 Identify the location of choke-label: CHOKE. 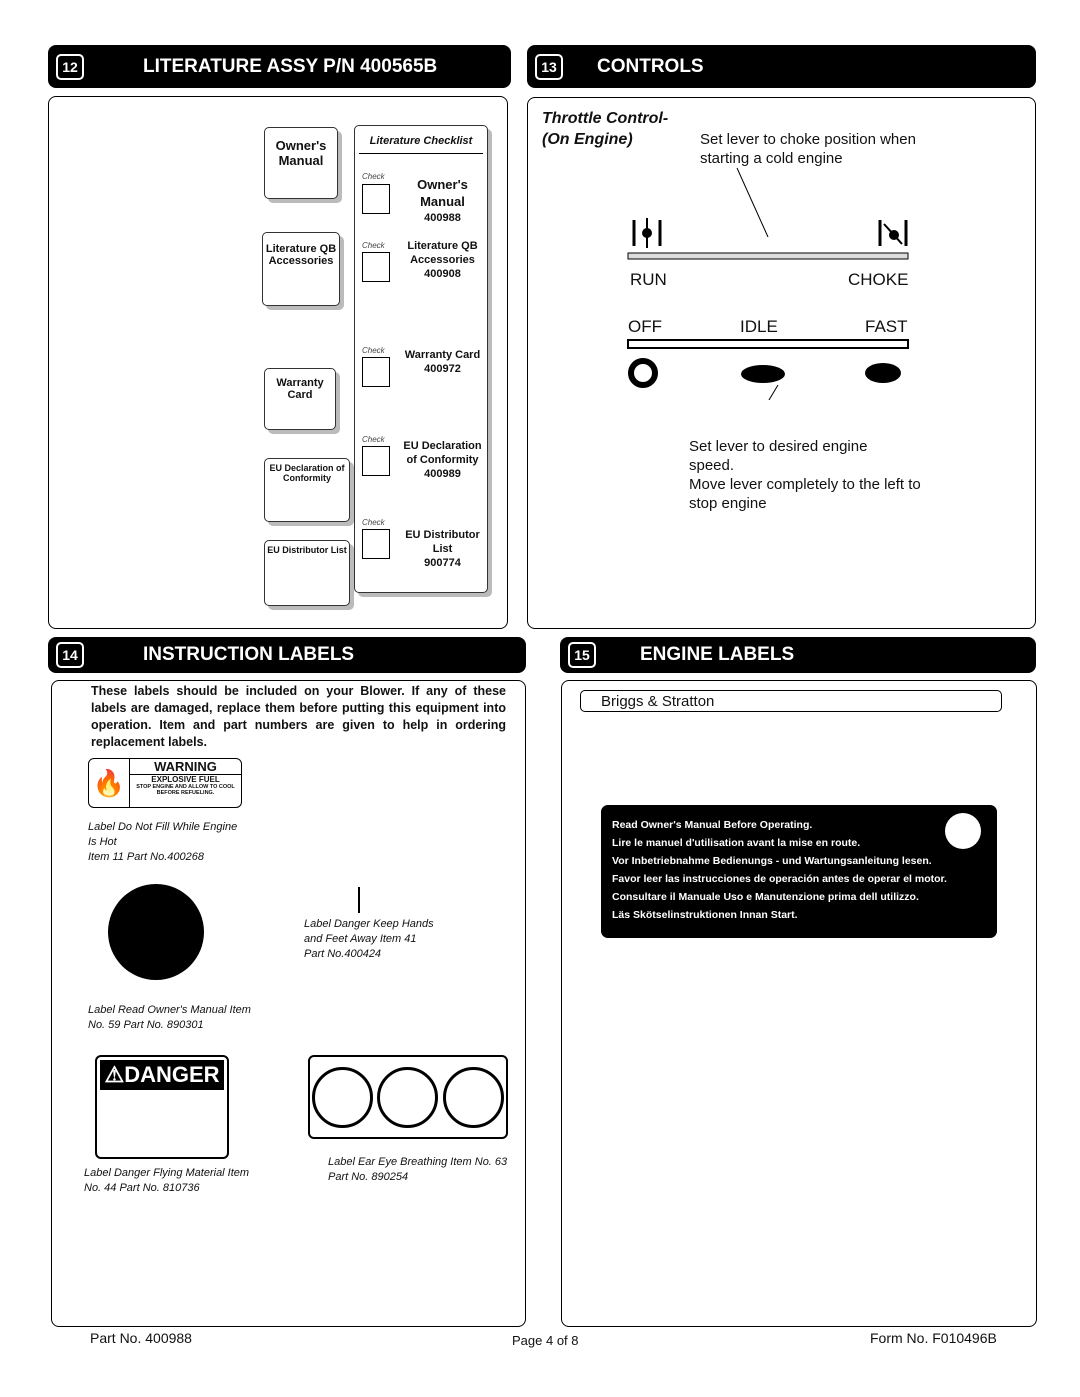
(878, 279).